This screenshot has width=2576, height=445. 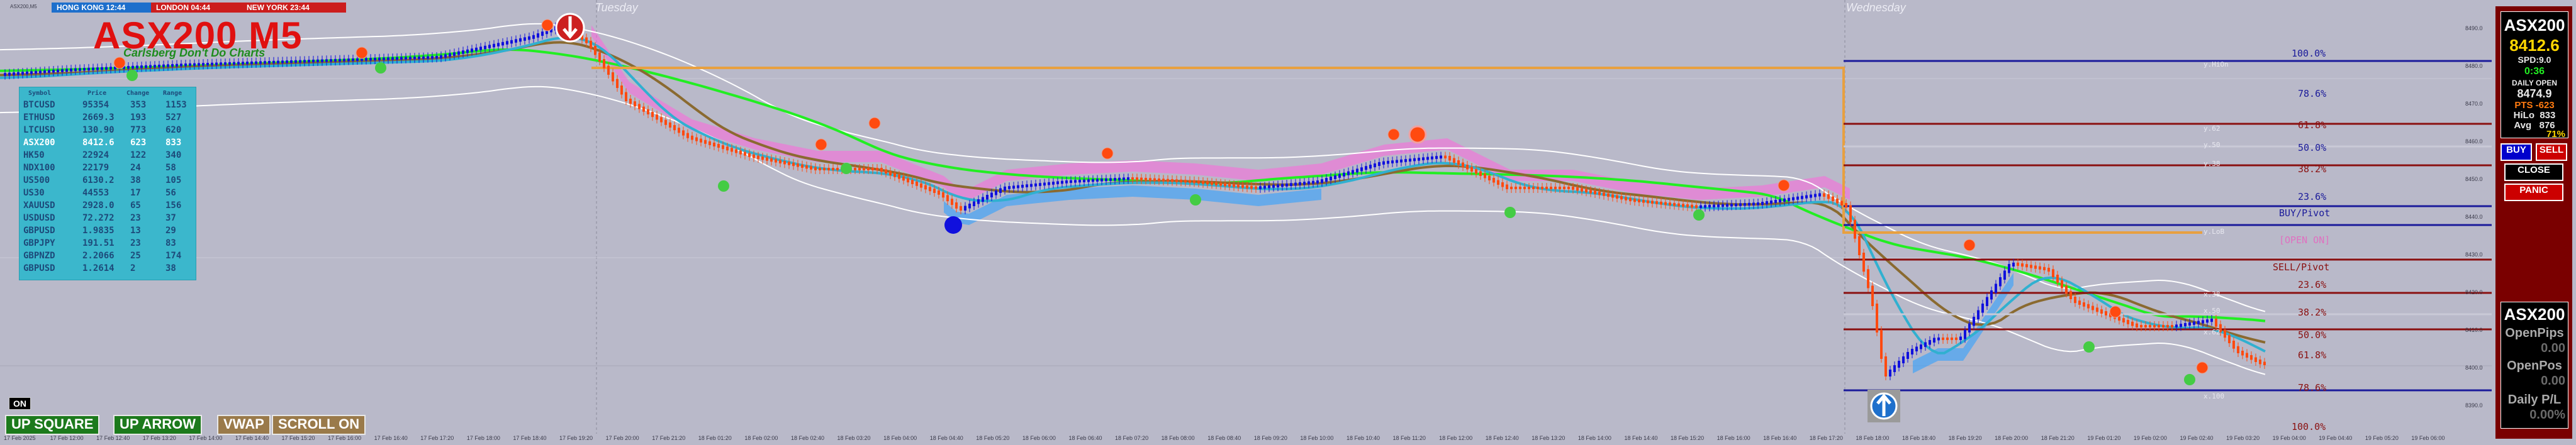 What do you see at coordinates (39, 130) in the screenshot?
I see `watchlist-cell-symbol: LTCUSD` at bounding box center [39, 130].